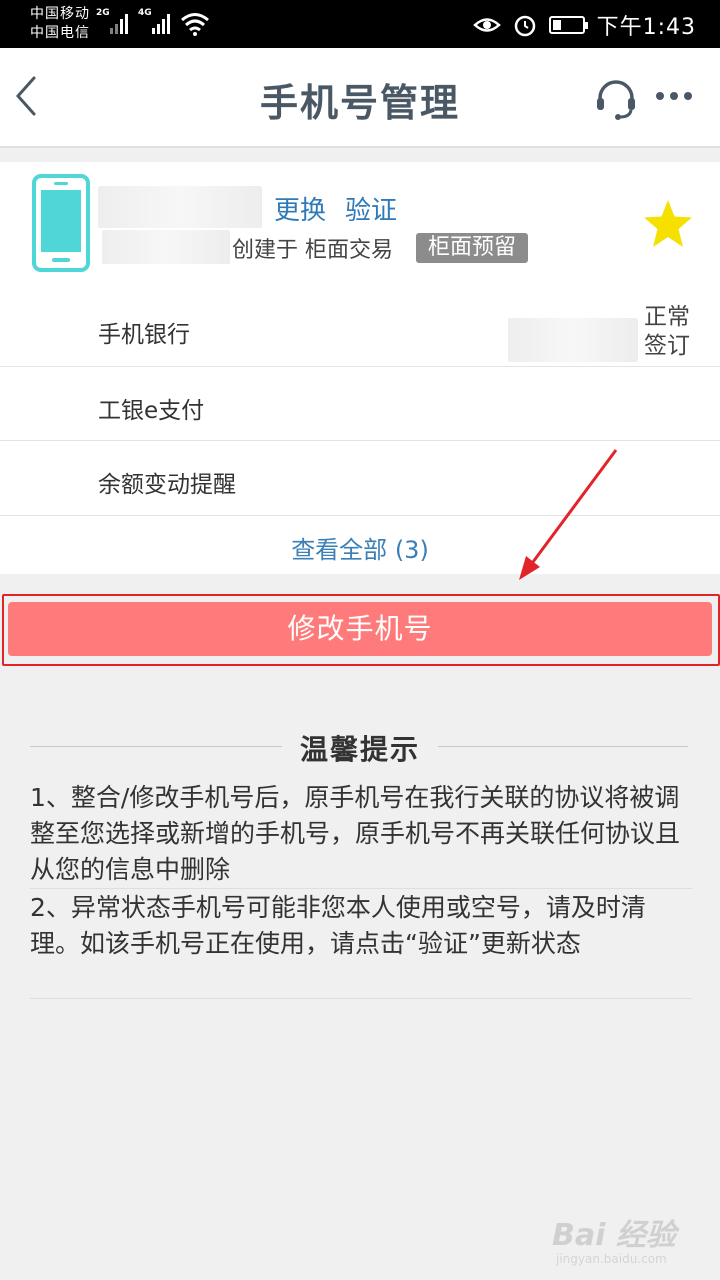 This screenshot has width=720, height=1280. What do you see at coordinates (312, 250) in the screenshot?
I see `created-source: 创建于 柜面交易` at bounding box center [312, 250].